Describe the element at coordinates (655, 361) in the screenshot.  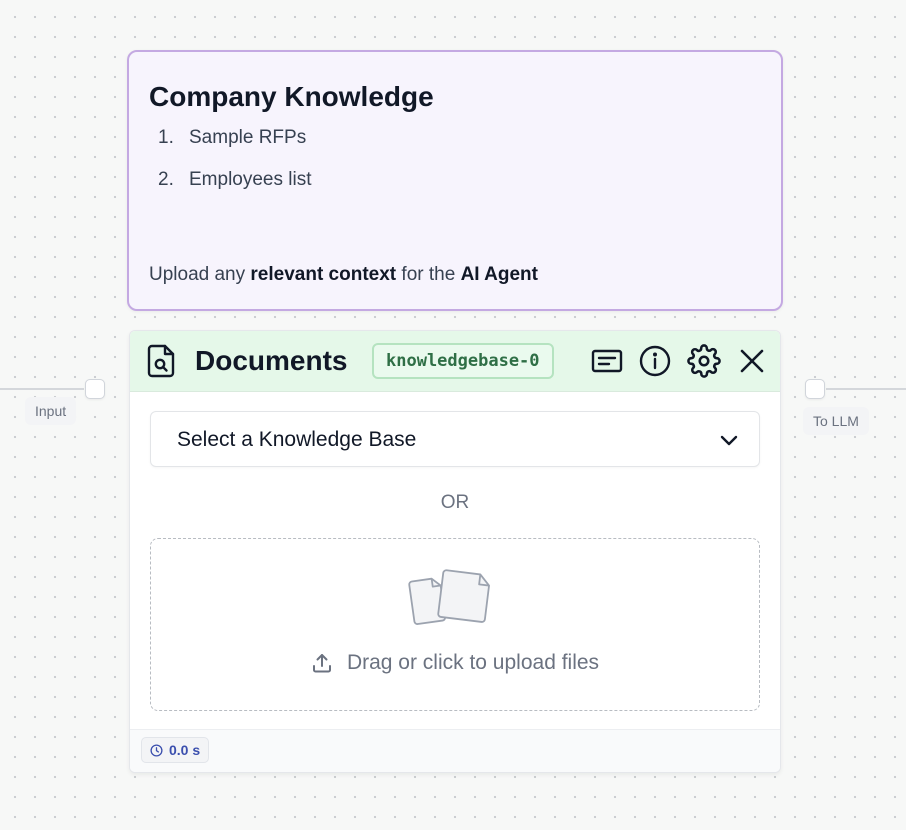
I see `info-icon` at that location.